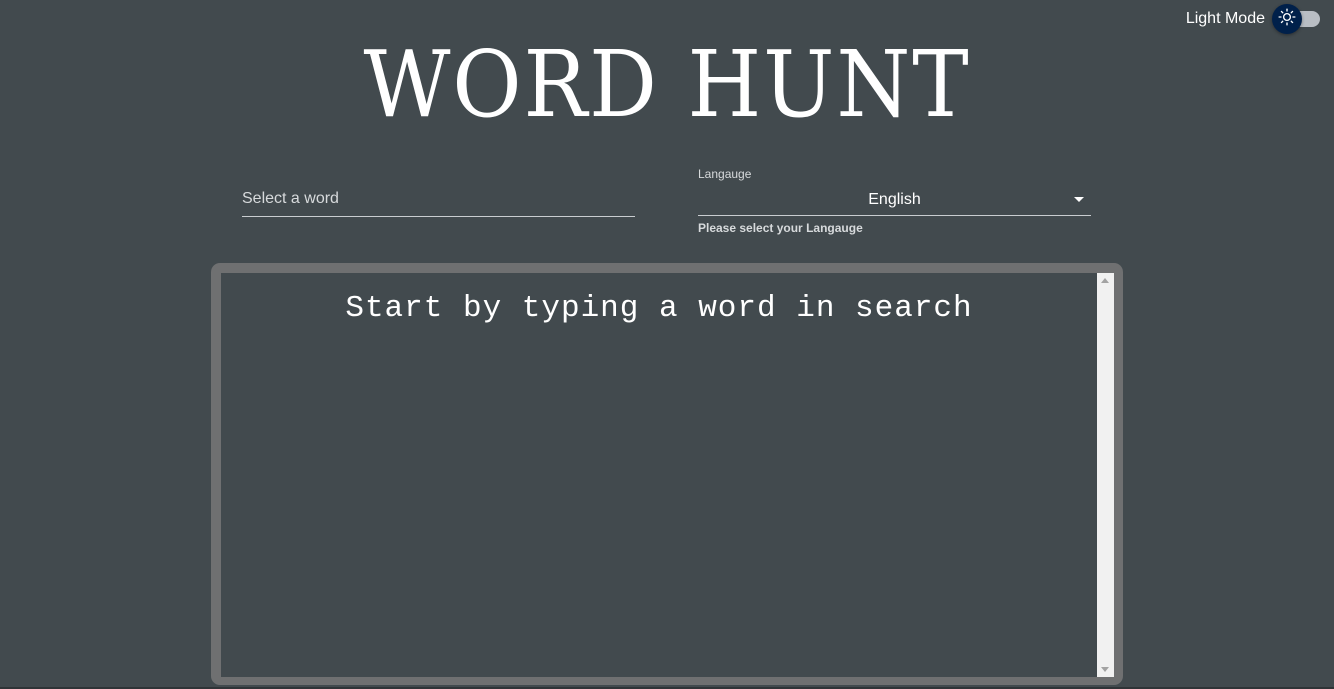 The height and width of the screenshot is (689, 1334). Describe the element at coordinates (1079, 199) in the screenshot. I see `chevron-down-icon` at that location.